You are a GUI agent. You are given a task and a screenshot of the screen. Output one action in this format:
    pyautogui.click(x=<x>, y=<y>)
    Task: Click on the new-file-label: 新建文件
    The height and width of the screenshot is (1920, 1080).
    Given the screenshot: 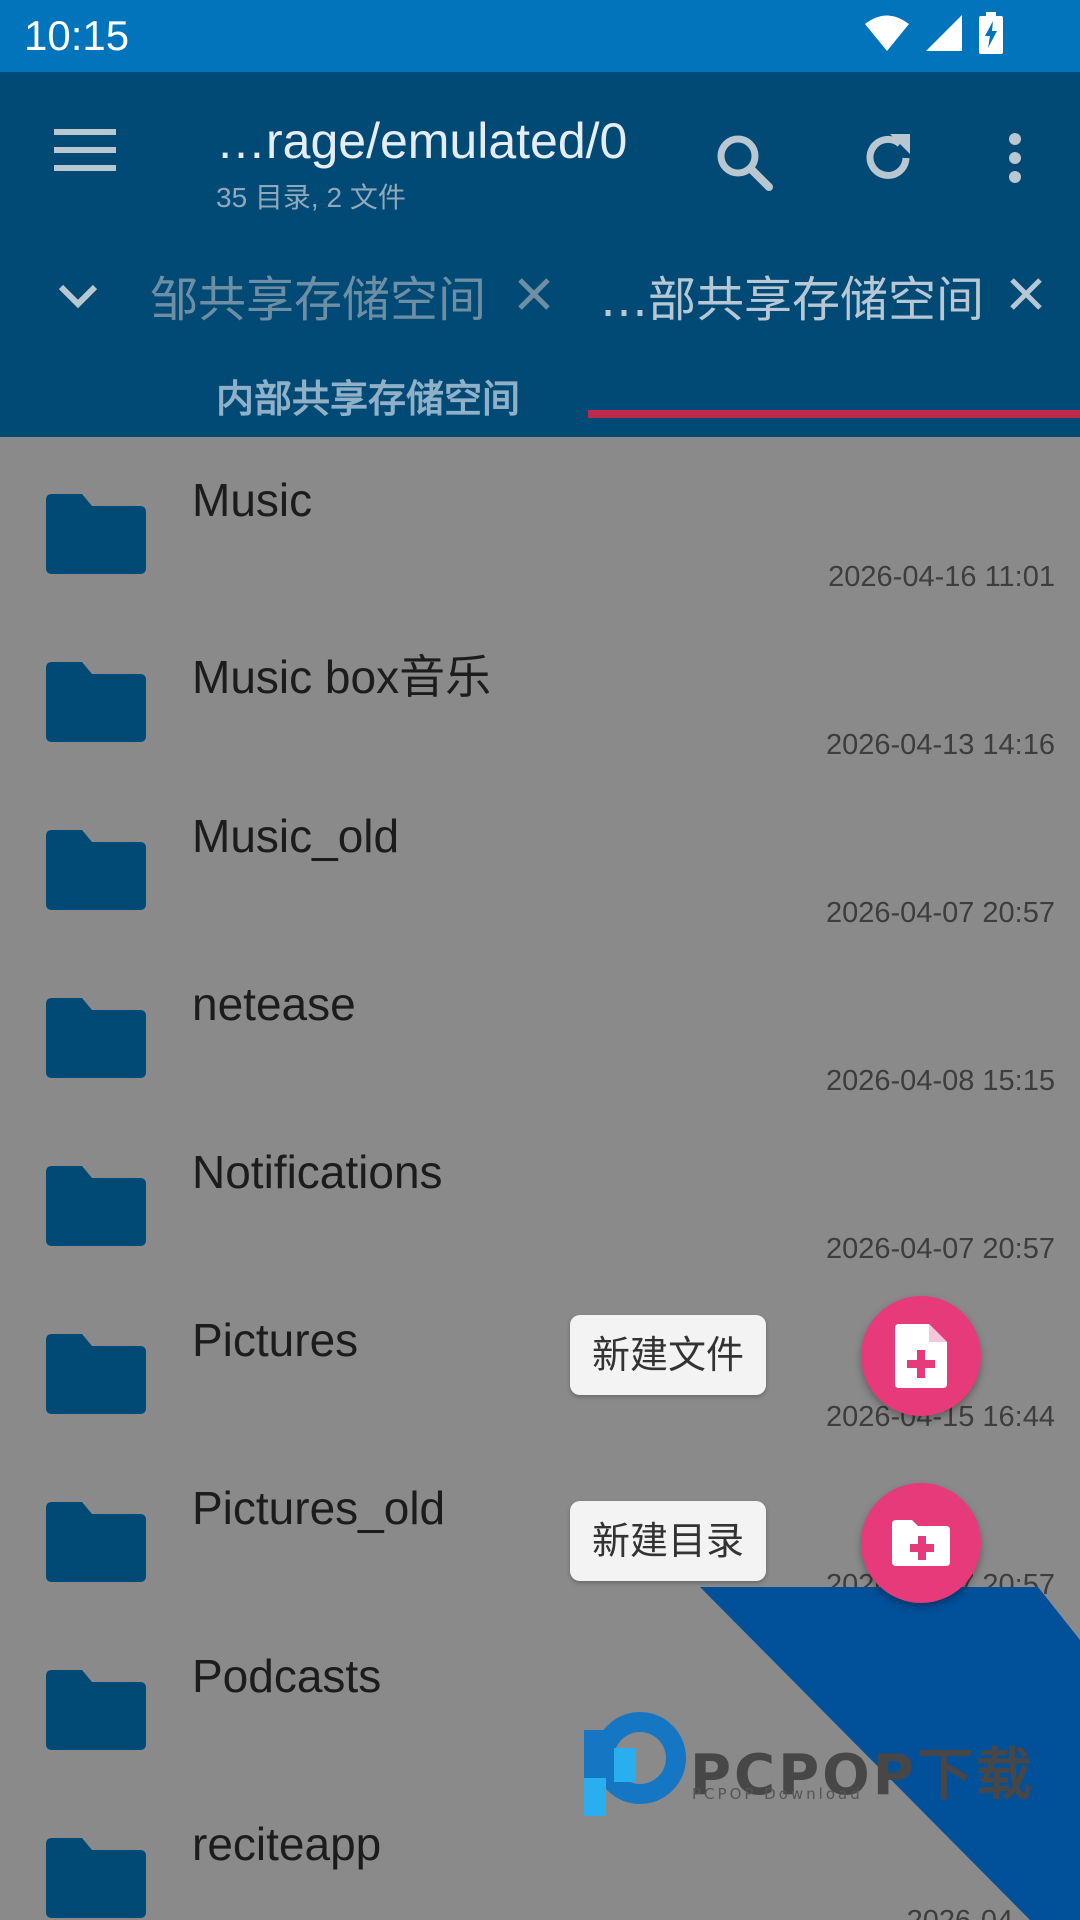 What is the action you would take?
    pyautogui.click(x=668, y=1355)
    